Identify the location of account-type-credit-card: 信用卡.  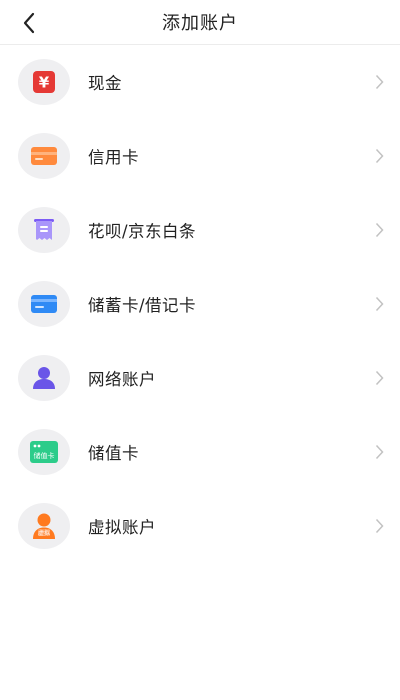
(200, 156).